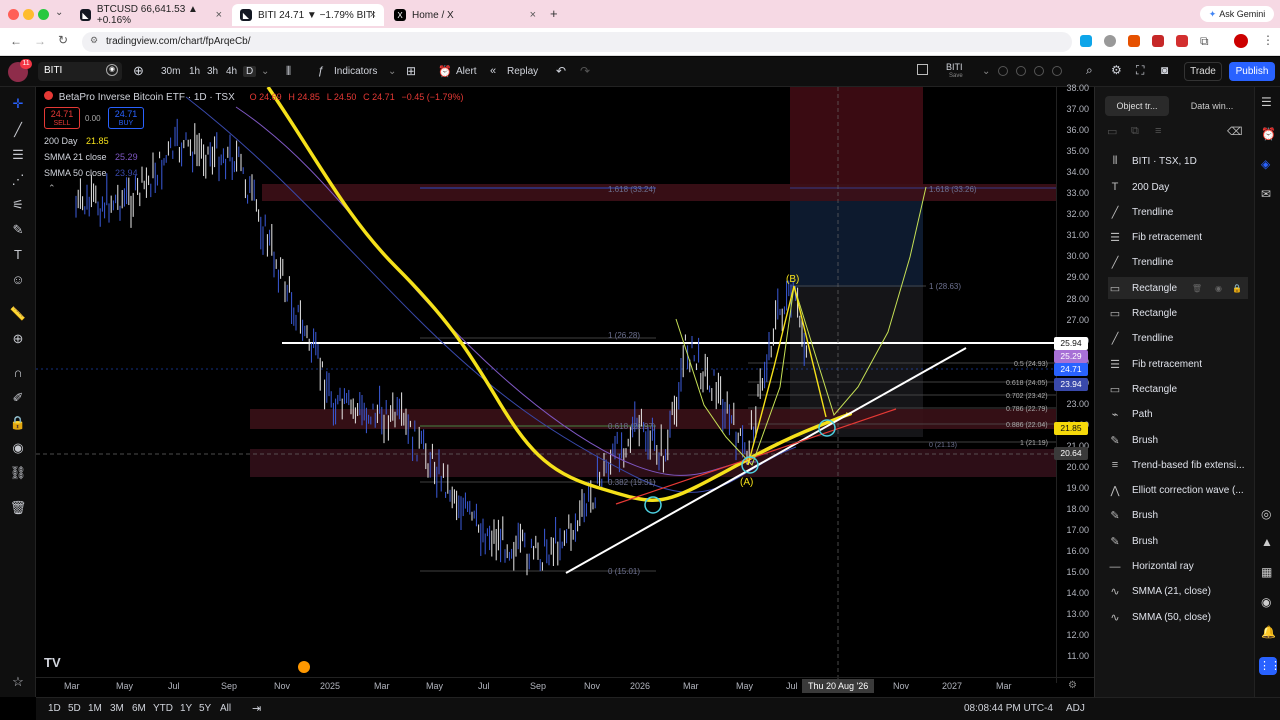 The width and height of the screenshot is (1280, 720). What do you see at coordinates (1089, 70) in the screenshot?
I see `search-icon: ⌕` at bounding box center [1089, 70].